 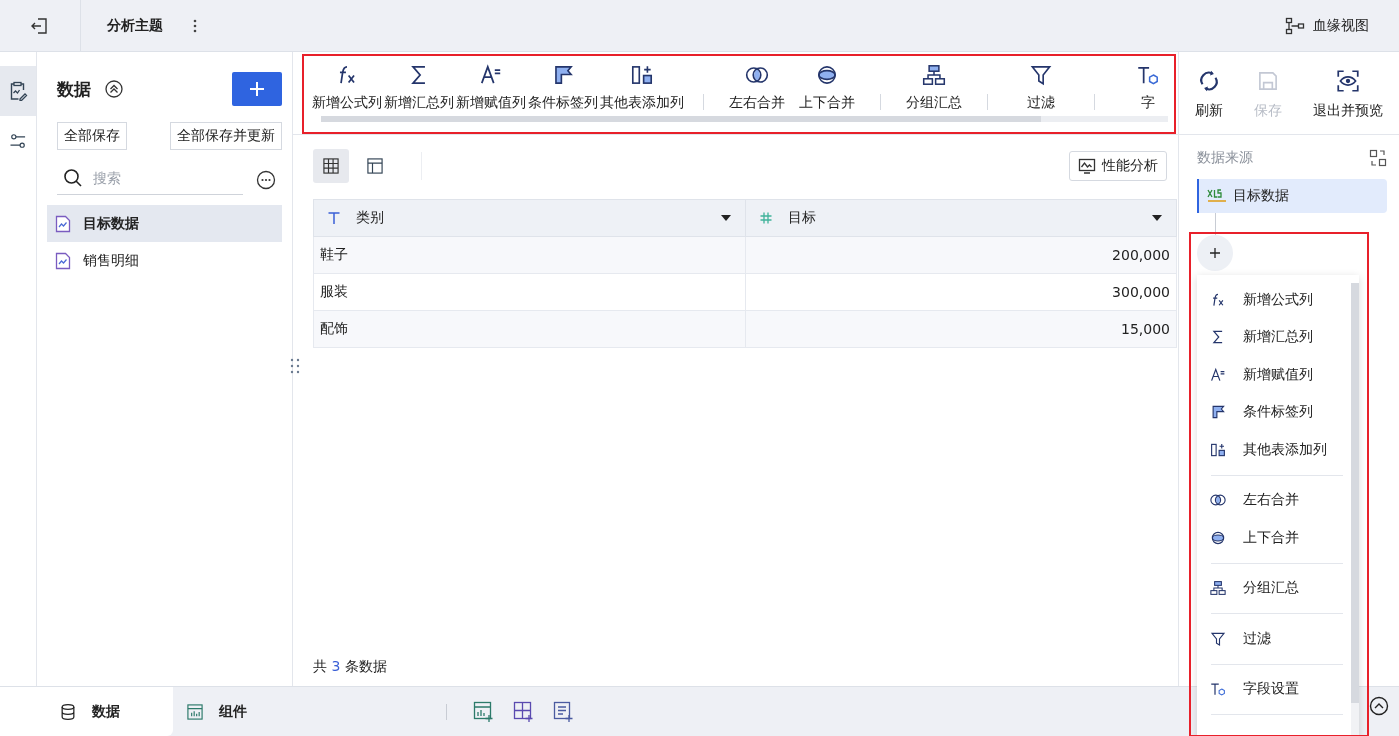 I want to click on more-icon, so click(x=195, y=25).